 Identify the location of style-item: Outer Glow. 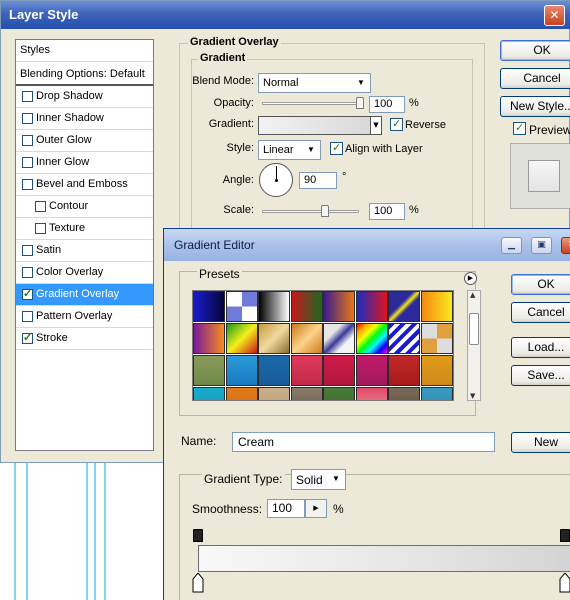
(84, 141).